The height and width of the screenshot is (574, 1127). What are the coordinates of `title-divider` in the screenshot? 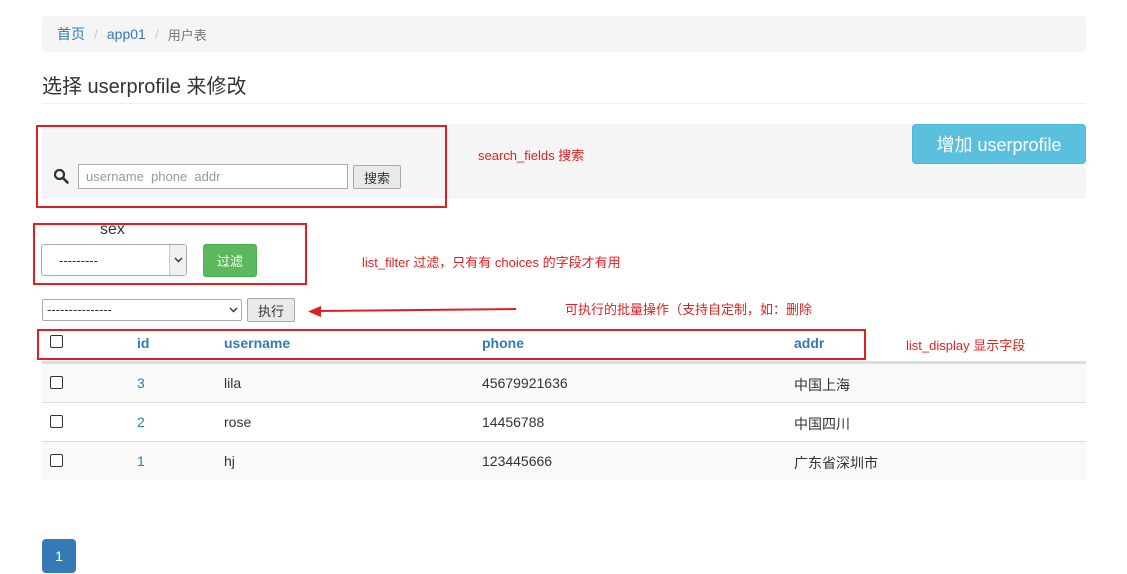 It's located at (564, 103).